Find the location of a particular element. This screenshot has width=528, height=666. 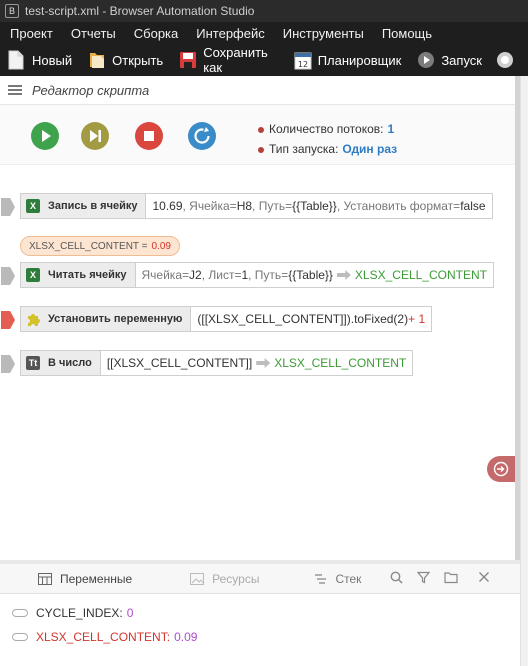

variable-value-chip: XLSX_CELL_CONTENT = 0.09 is located at coordinates (100, 246).